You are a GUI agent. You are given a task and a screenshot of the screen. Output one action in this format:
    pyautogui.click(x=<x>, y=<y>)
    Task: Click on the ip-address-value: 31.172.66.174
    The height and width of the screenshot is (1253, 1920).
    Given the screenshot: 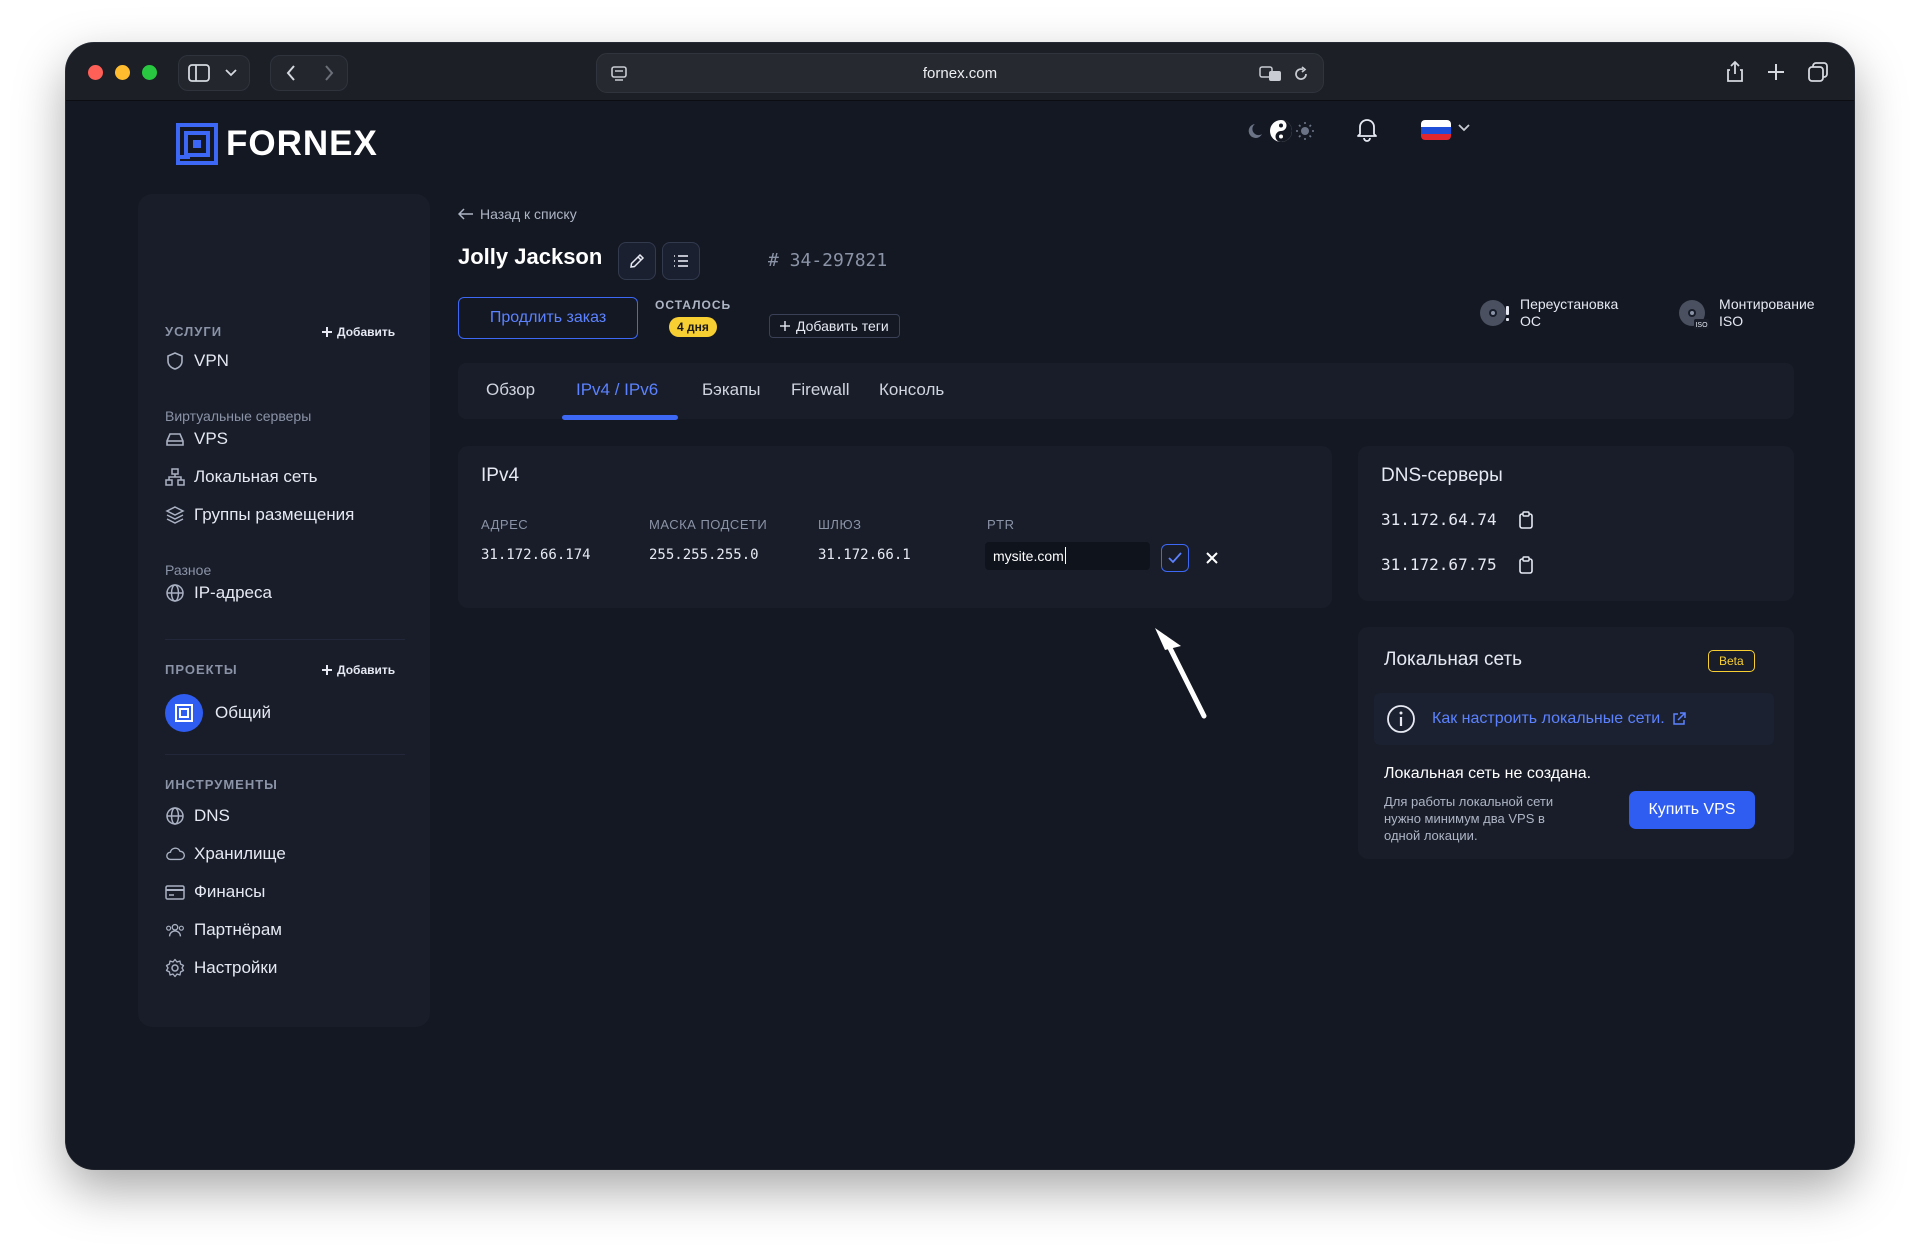 What is the action you would take?
    pyautogui.click(x=536, y=555)
    